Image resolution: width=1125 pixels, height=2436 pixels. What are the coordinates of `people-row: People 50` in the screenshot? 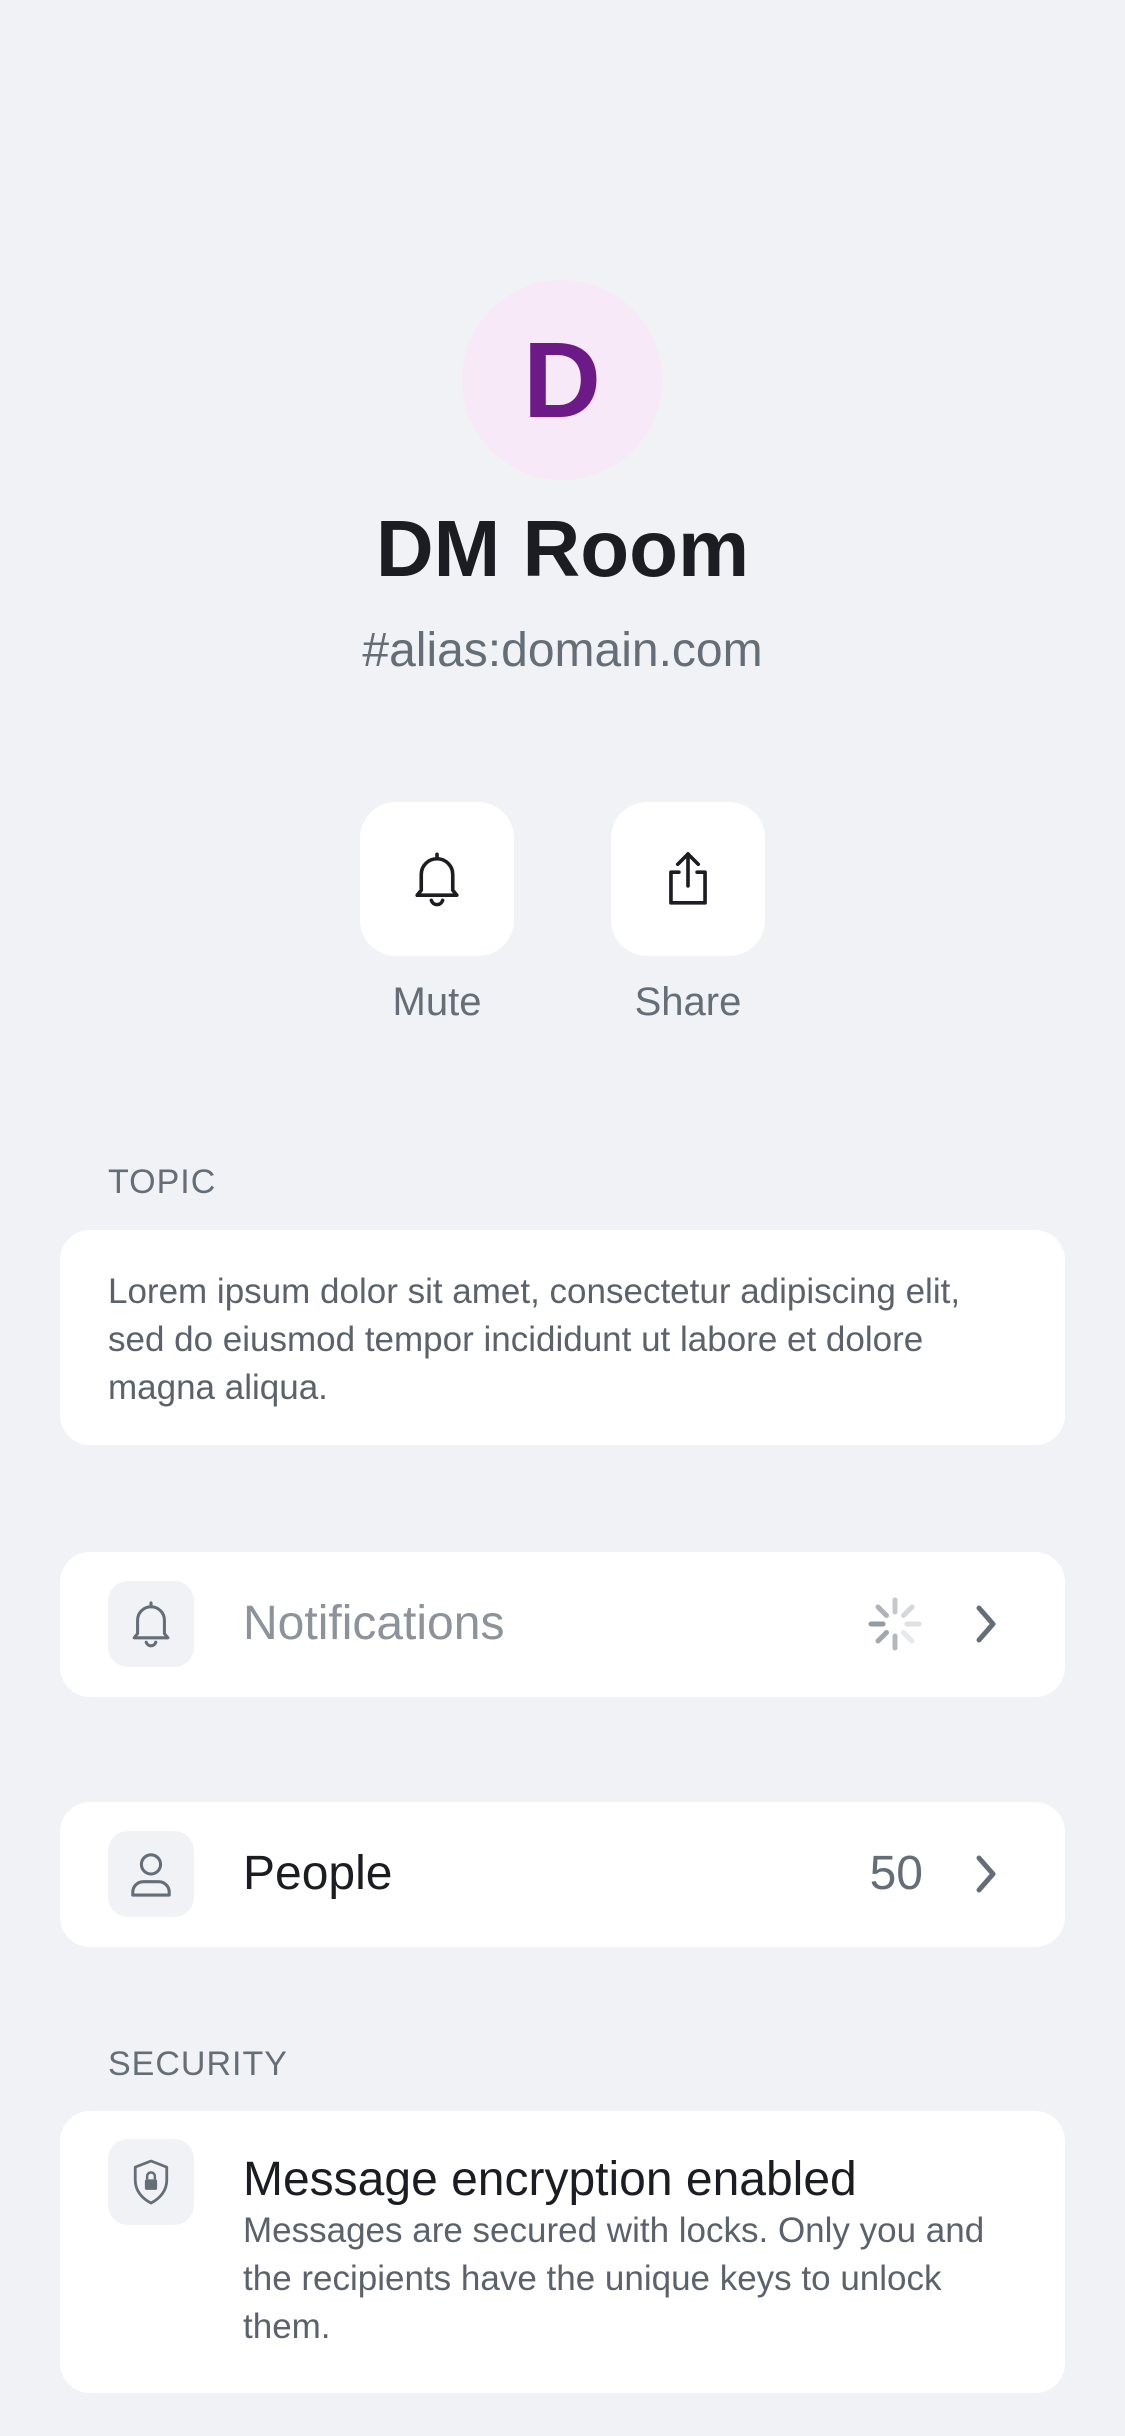 It's located at (562, 1874).